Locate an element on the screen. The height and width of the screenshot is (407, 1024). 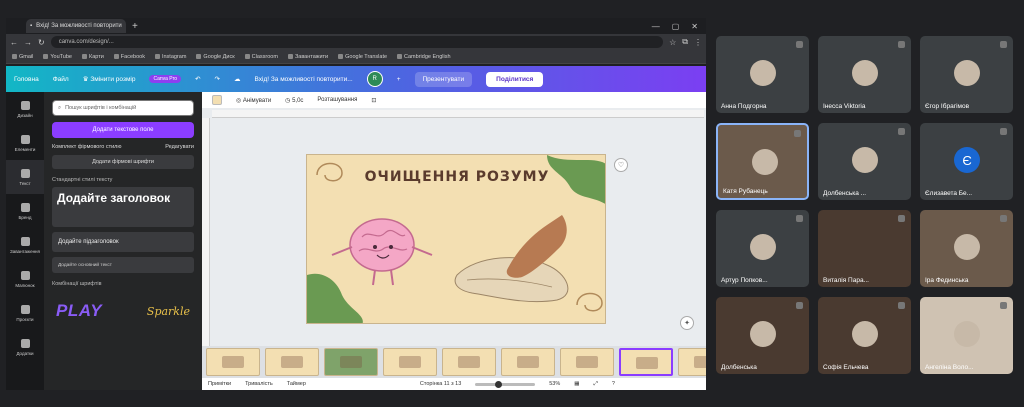
participant-tile: Софія Ельчева is located at coordinates (864, 335).